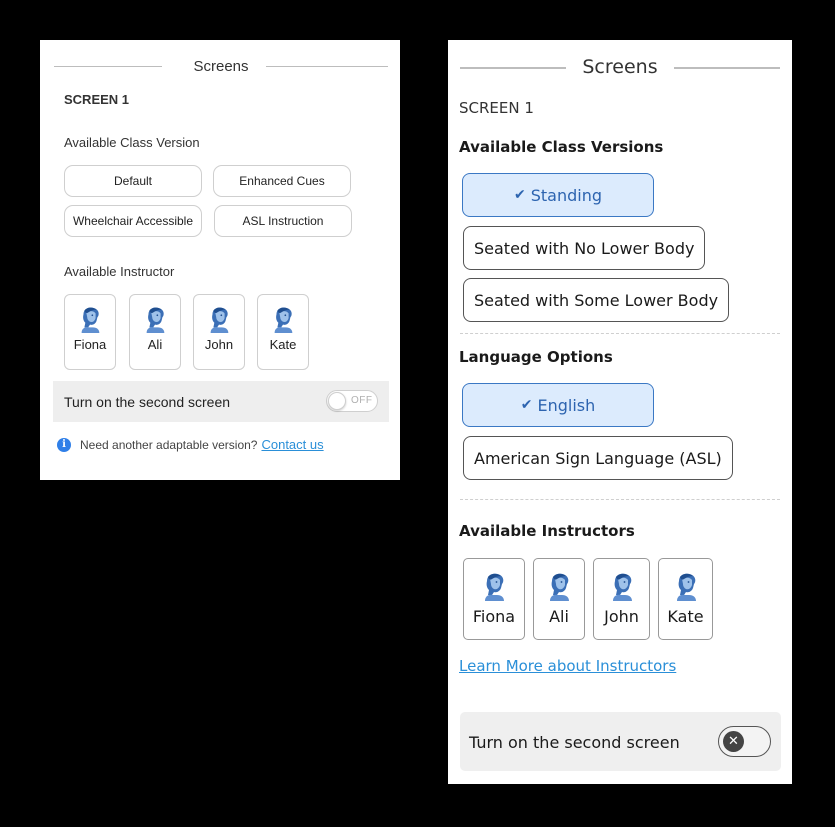  What do you see at coordinates (596, 300) in the screenshot?
I see `class-version-seated-some-lower: Seated with Some Lower Body` at bounding box center [596, 300].